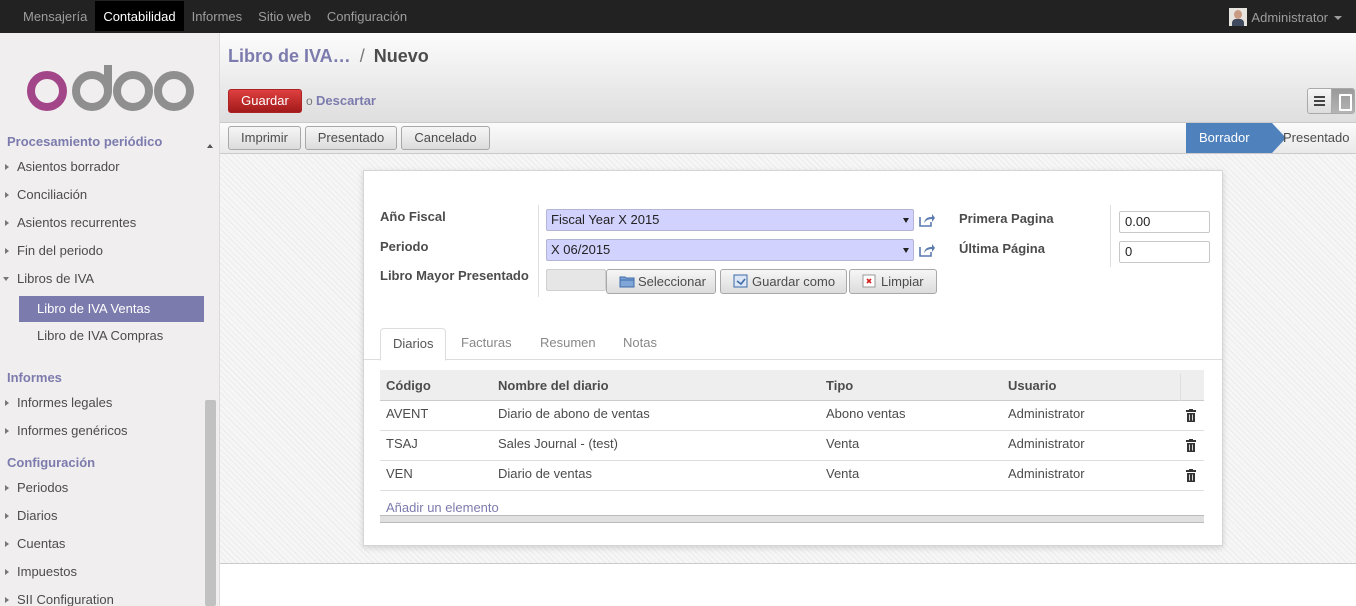 This screenshot has width=1356, height=606. Describe the element at coordinates (792, 476) in the screenshot. I see `table-row: VEN Diario de ventas Venta Administrator` at that location.